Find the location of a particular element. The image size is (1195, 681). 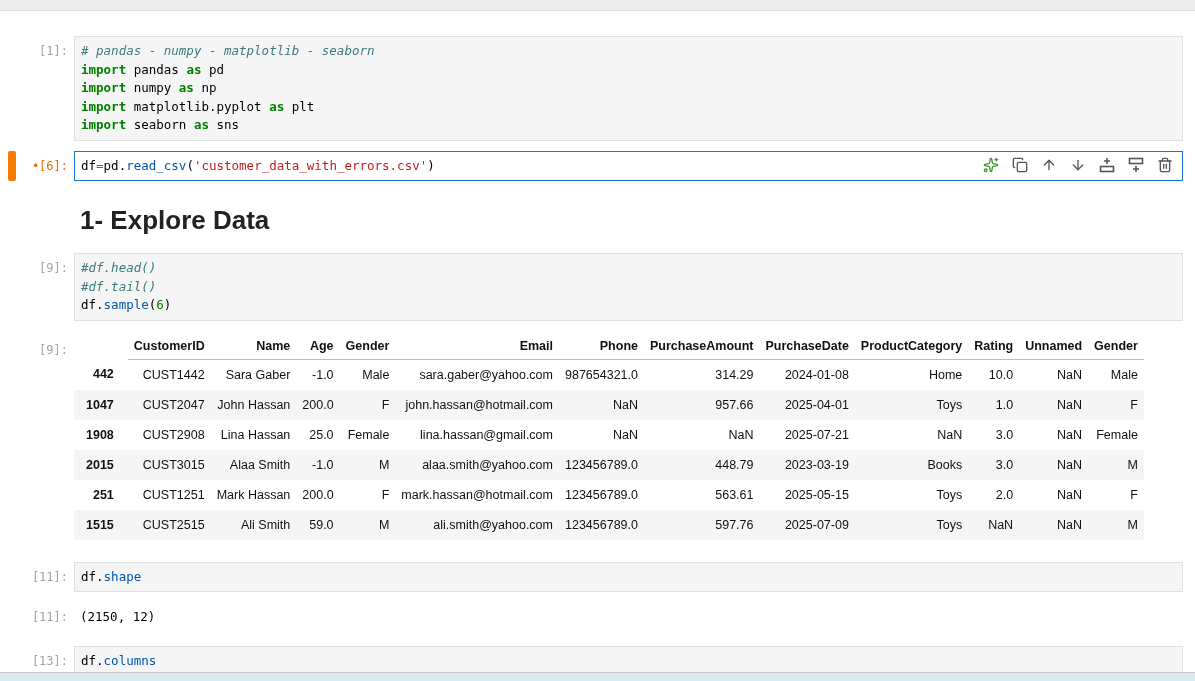

column-header: ProductCategory is located at coordinates (911, 345).